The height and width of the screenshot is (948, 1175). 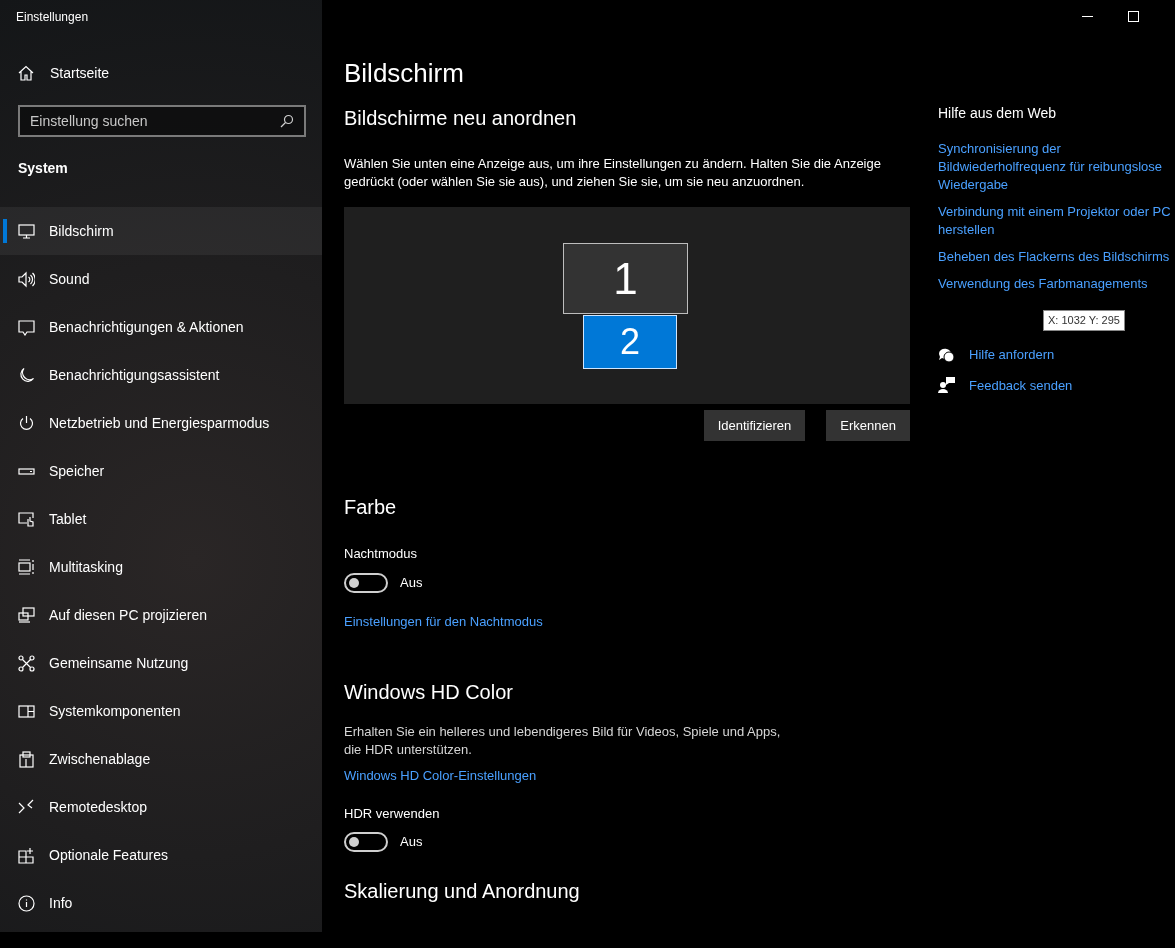 I want to click on multitasking-icon, so click(x=26, y=567).